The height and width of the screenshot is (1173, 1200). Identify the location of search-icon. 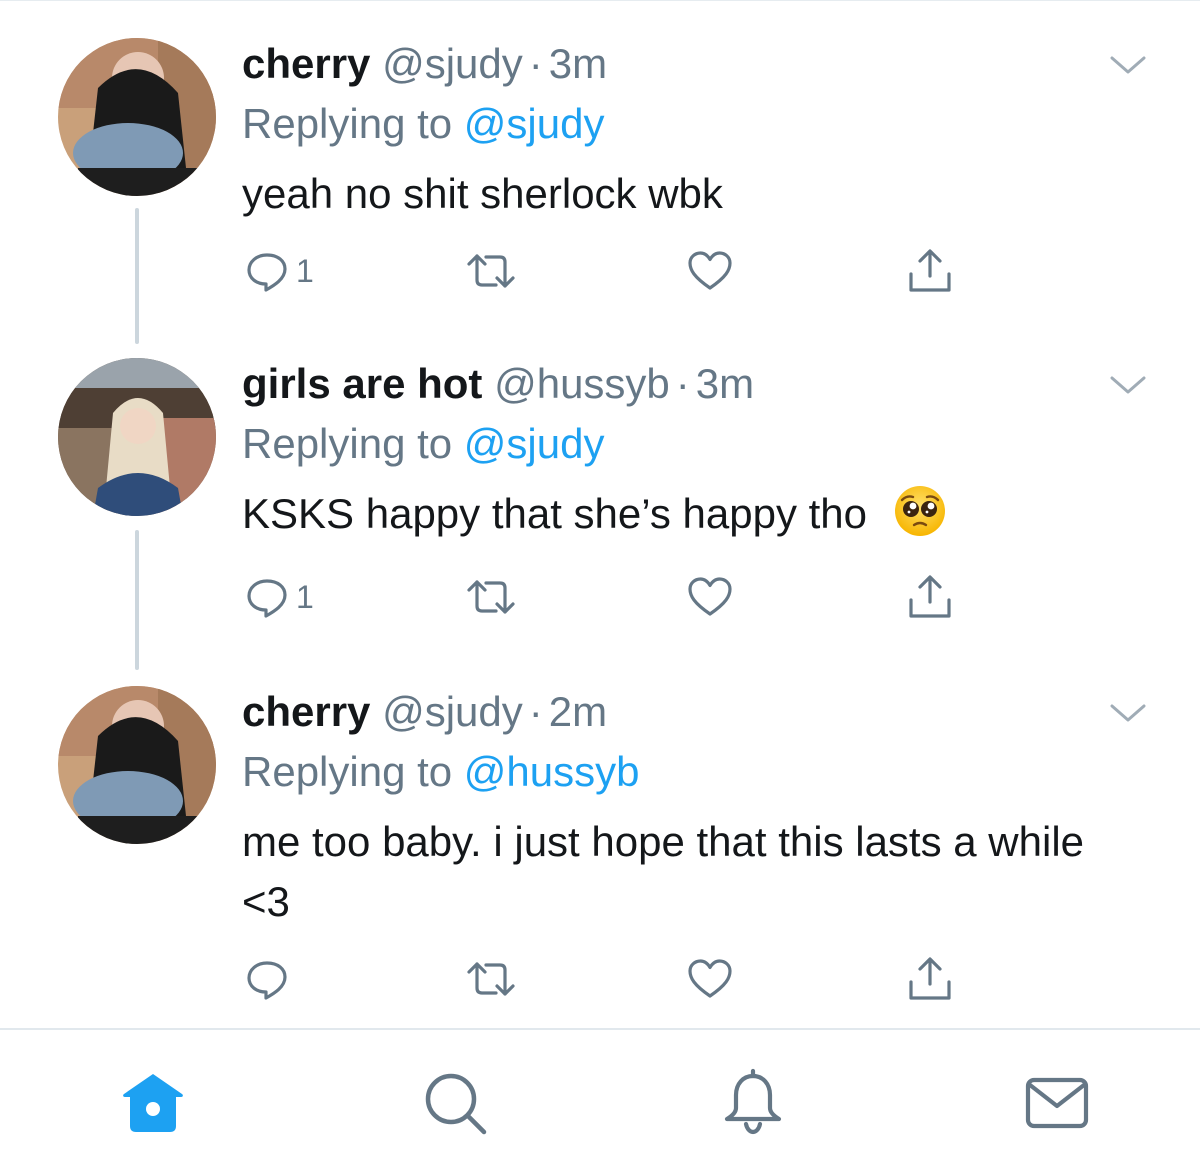
(456, 1104).